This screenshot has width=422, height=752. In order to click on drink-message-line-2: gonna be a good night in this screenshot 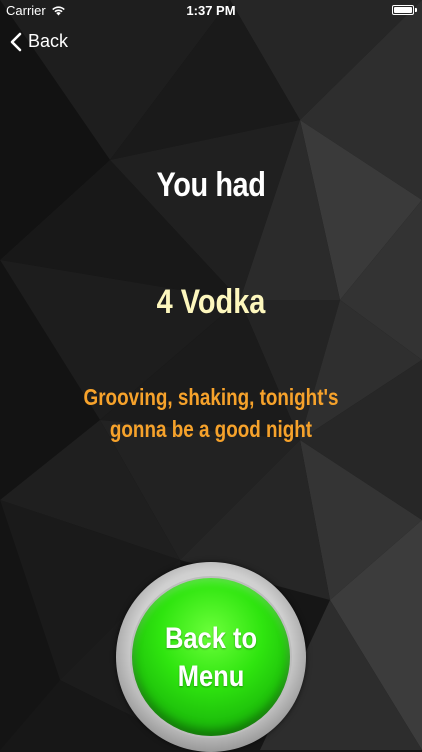, I will do `click(211, 429)`.